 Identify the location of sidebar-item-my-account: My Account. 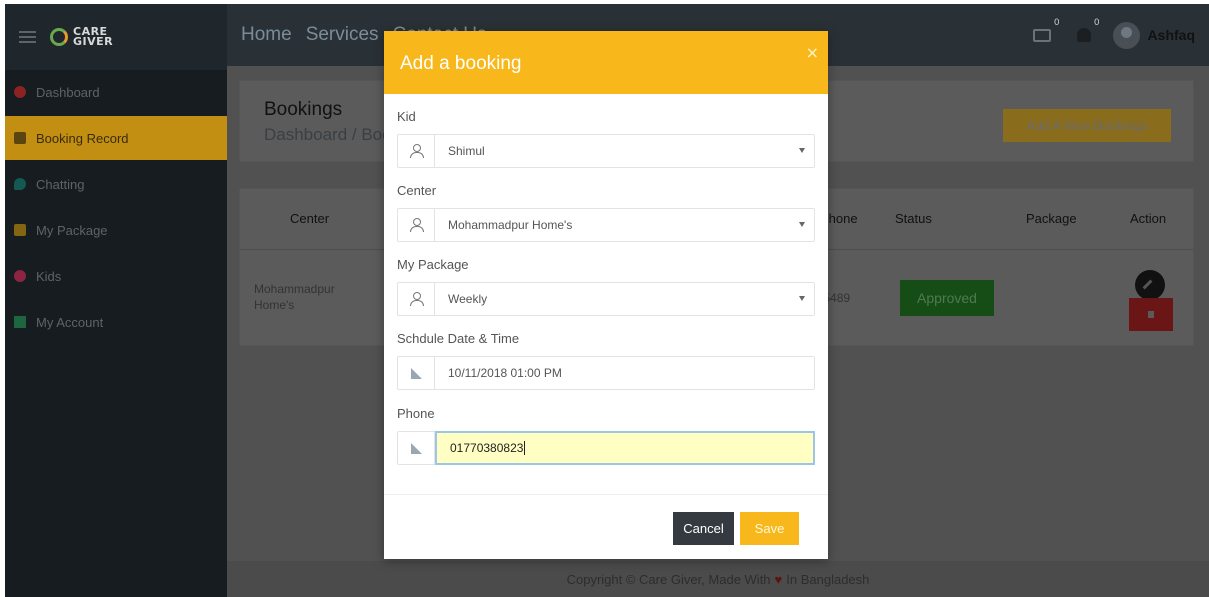
(116, 322).